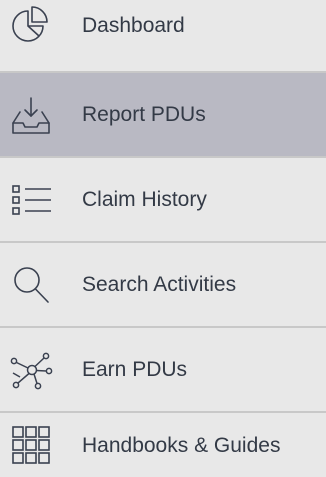 The height and width of the screenshot is (477, 326). I want to click on sidebar-item-label: Search Activities, so click(159, 284).